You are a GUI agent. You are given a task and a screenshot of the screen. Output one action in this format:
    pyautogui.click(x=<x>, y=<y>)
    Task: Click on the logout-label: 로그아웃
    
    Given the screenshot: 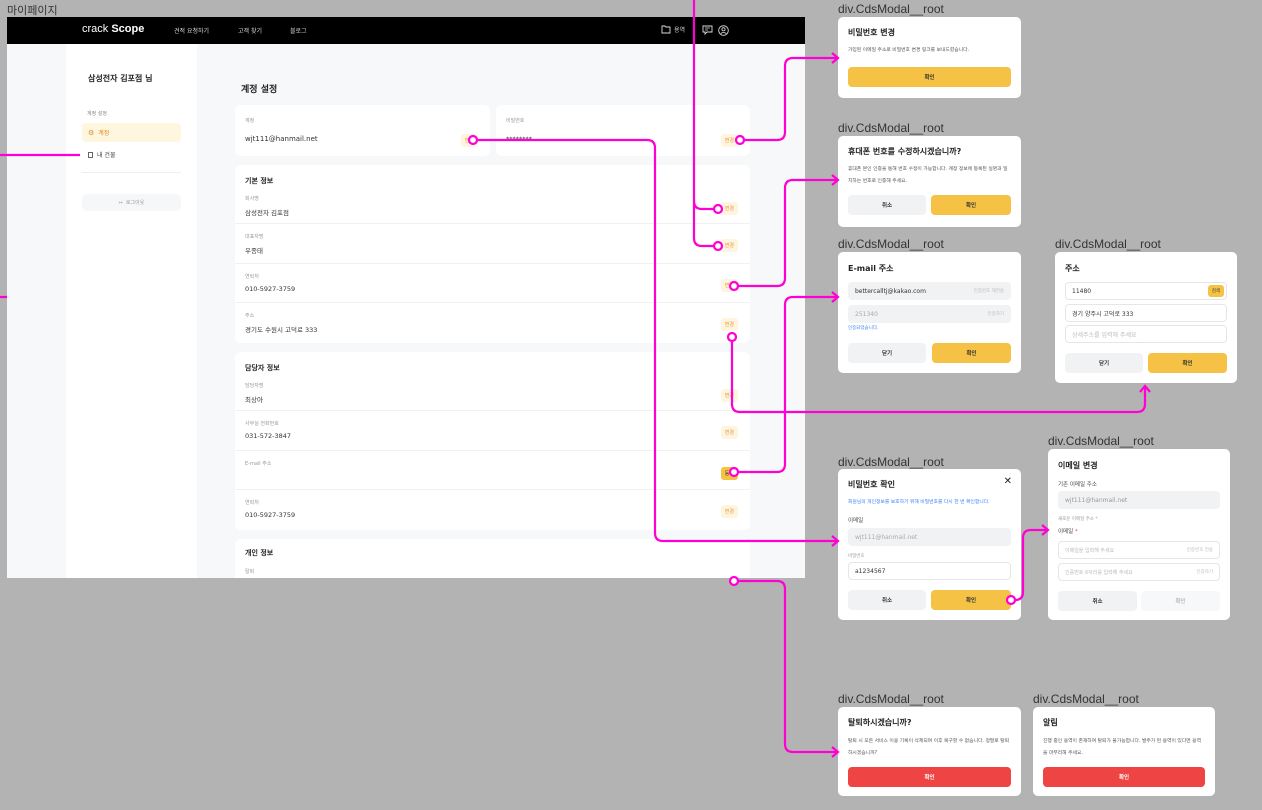 What is the action you would take?
    pyautogui.click(x=135, y=203)
    